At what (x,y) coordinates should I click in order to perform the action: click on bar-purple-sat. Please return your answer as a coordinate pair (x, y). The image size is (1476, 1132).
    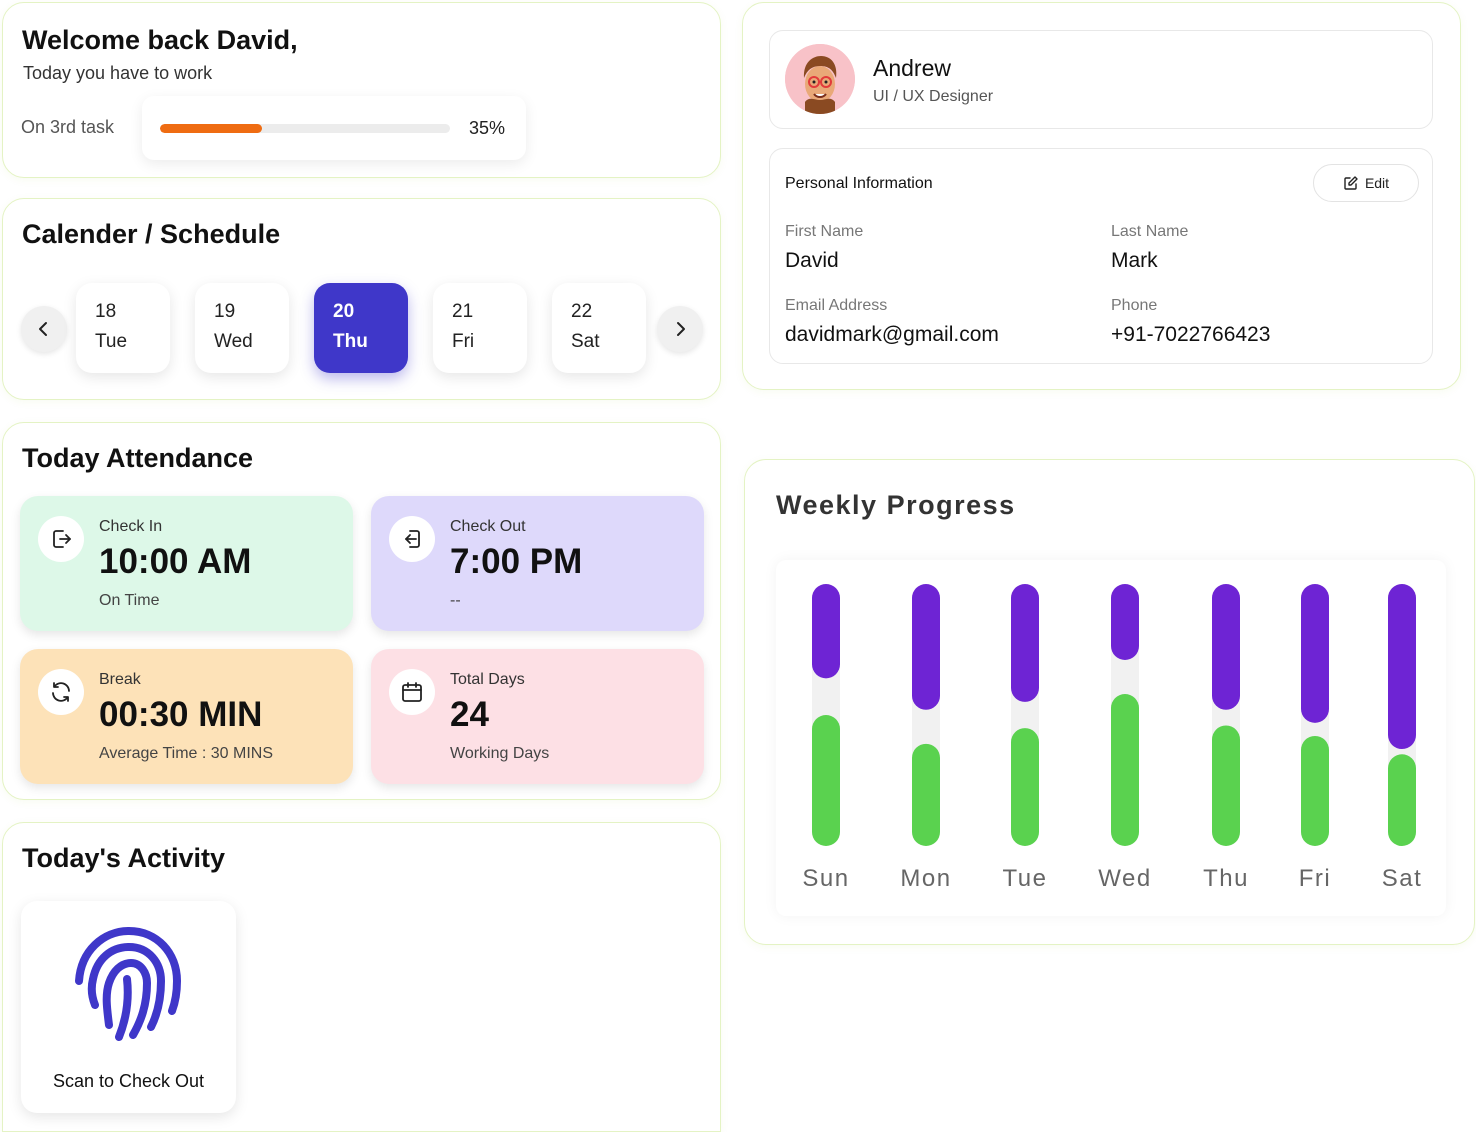
    Looking at the image, I should click on (1402, 667).